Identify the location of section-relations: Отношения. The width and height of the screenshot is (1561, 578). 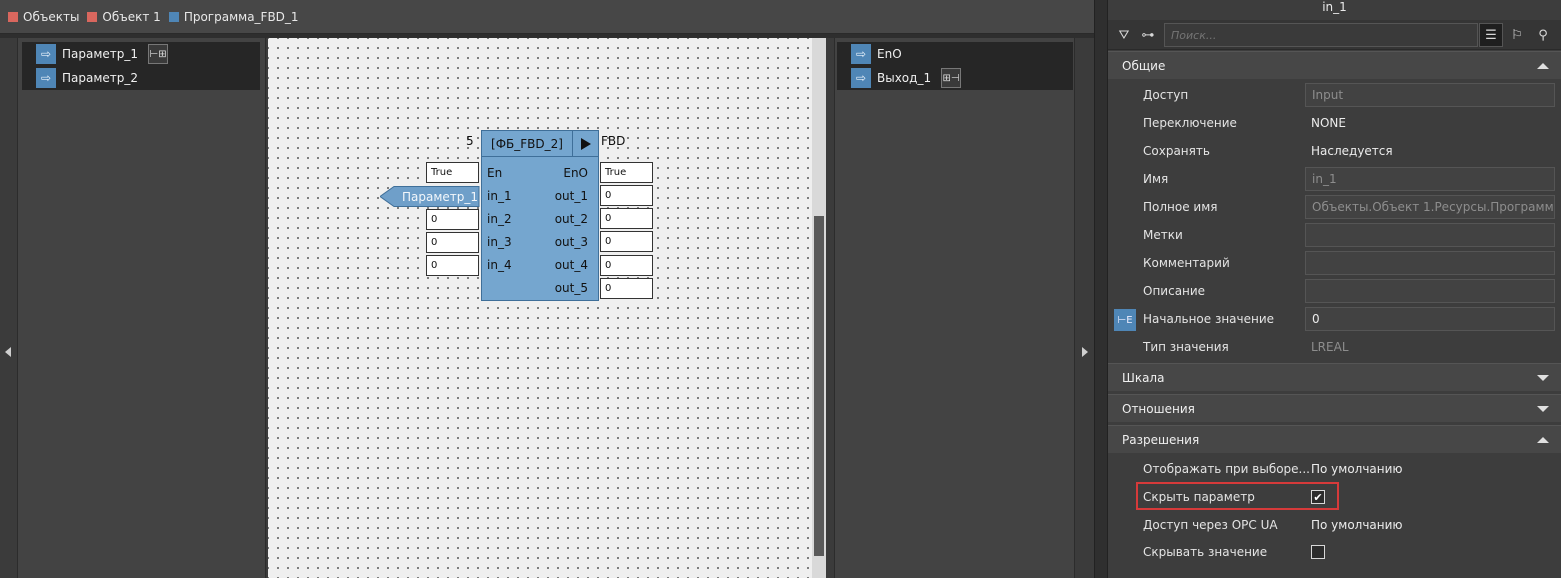
(1334, 408).